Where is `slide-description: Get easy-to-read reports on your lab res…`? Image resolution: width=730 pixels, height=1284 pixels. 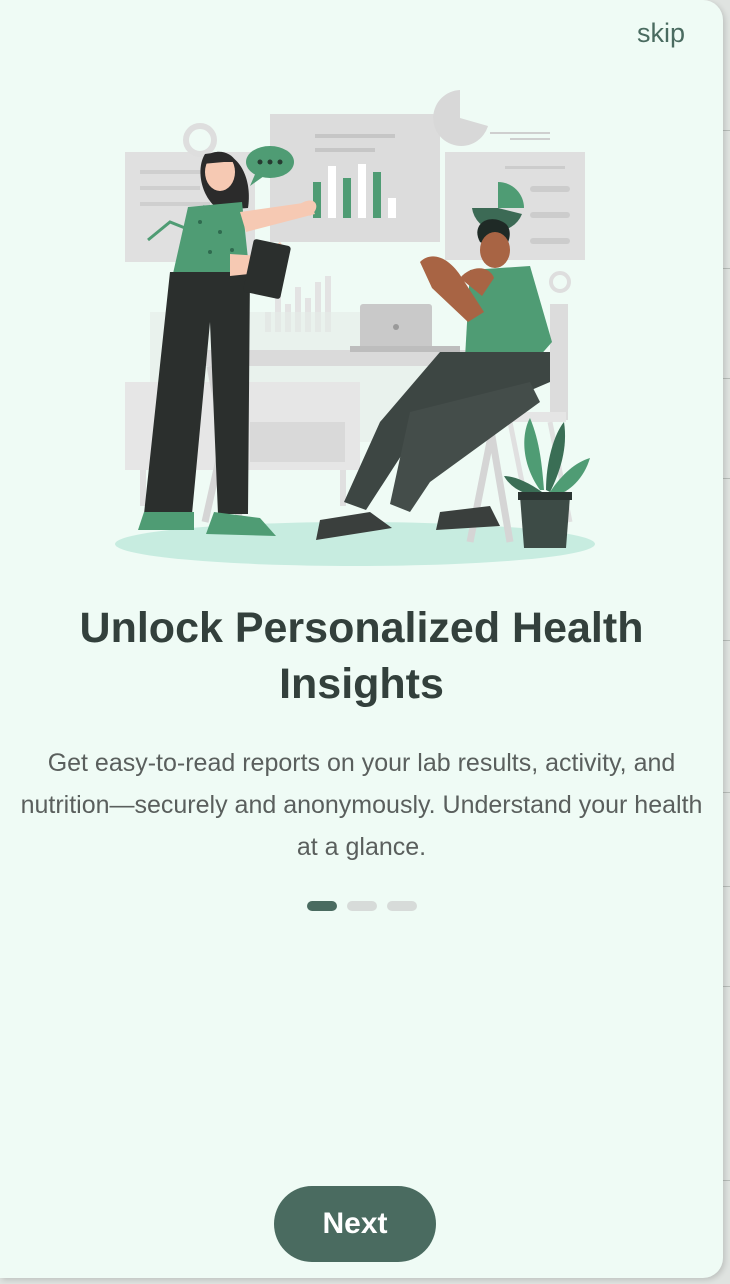
slide-description: Get easy-to-read reports on your lab res… is located at coordinates (361, 805).